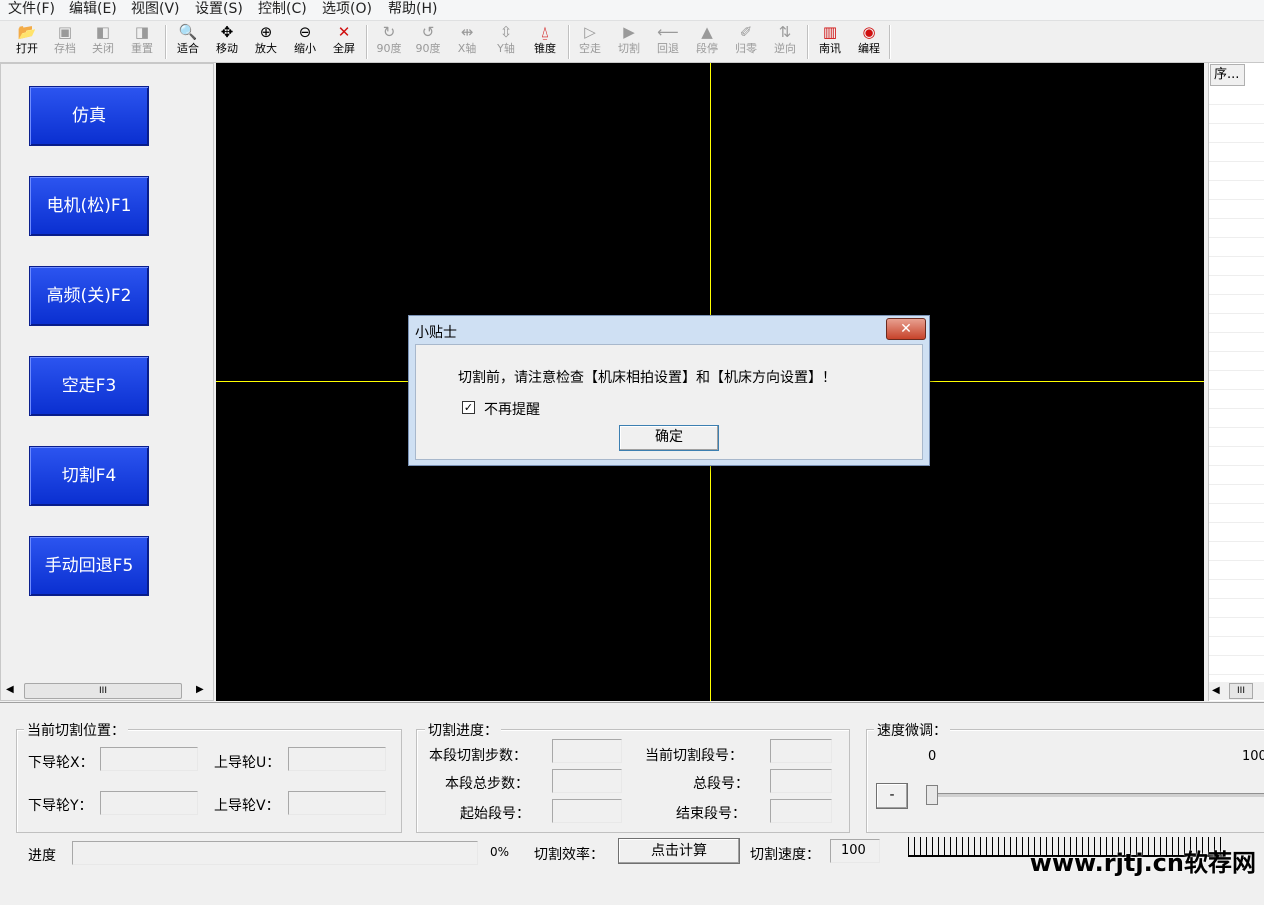  I want to click on lower-y-label: 下导轮Y：, so click(60, 806).